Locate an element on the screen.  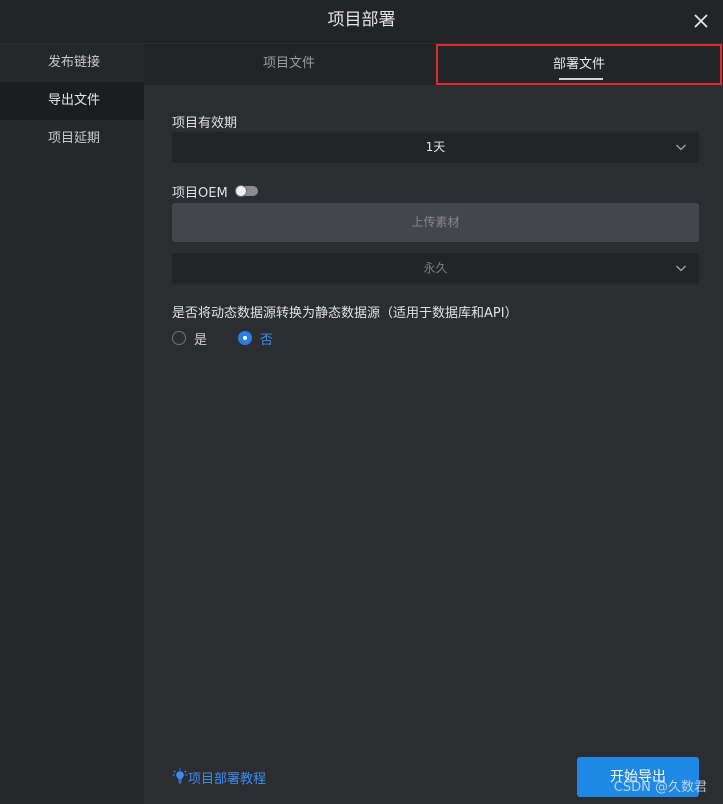
dialog-titlebar: 项目部署 is located at coordinates (361, 22).